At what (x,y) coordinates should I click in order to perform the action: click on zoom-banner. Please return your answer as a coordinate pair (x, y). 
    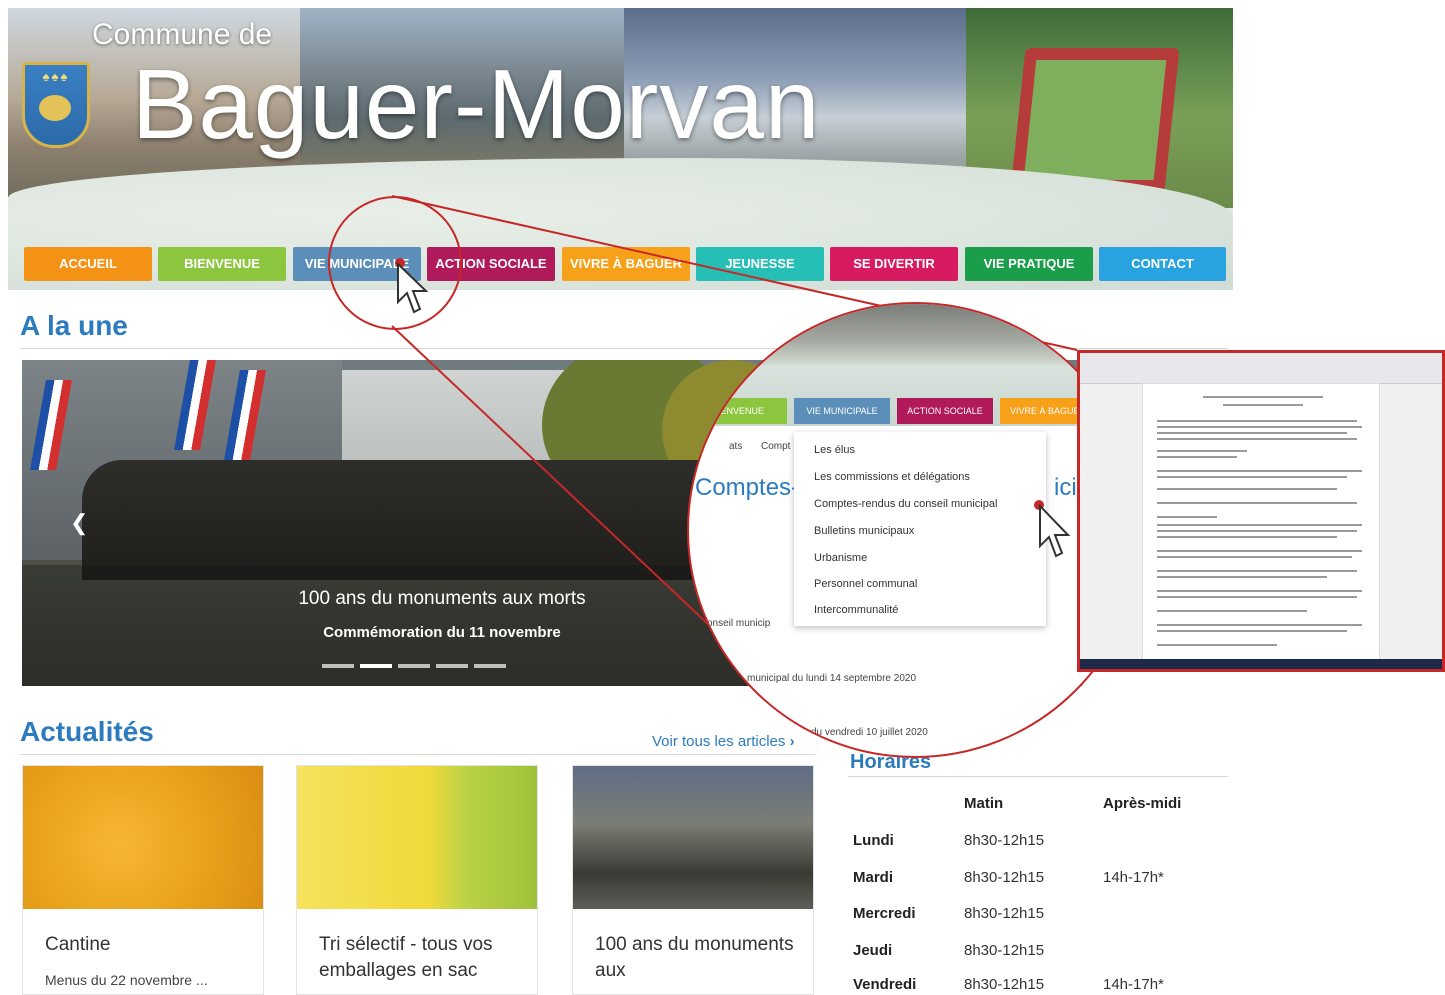
    Looking at the image, I should click on (915, 335).